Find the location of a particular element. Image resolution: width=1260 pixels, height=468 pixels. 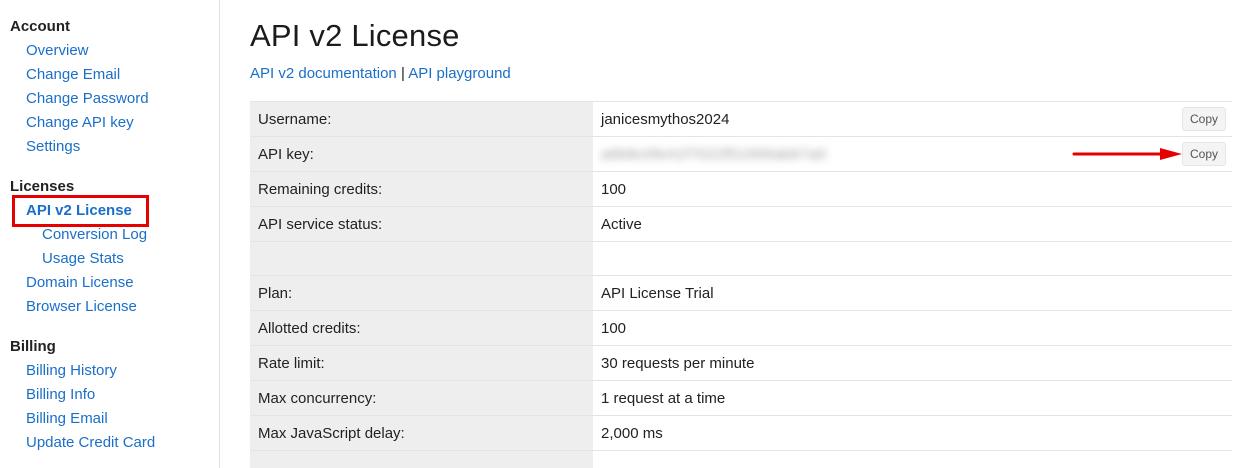

page-title: API v2 License is located at coordinates (355, 35).